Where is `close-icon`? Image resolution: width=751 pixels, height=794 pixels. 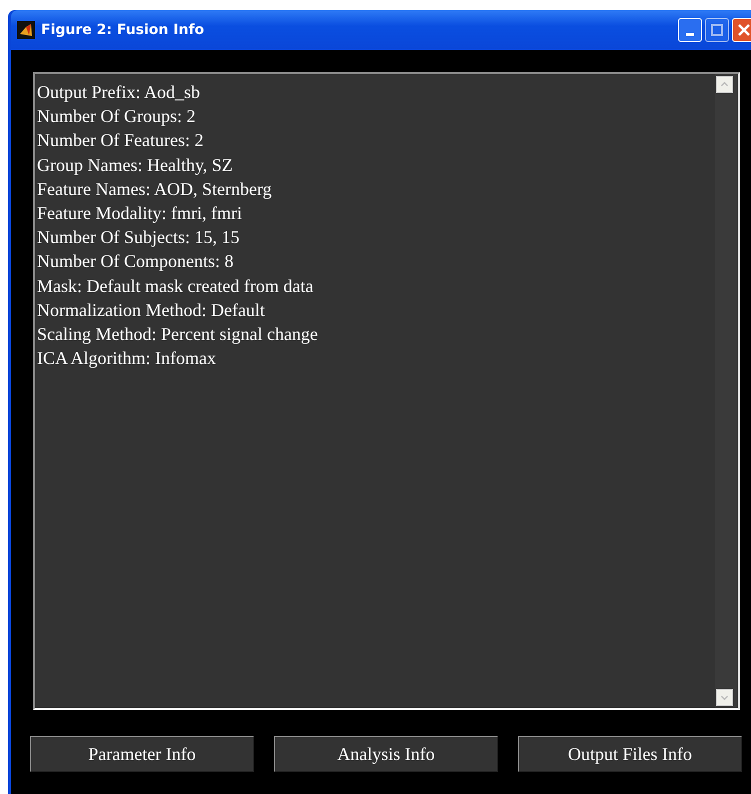 close-icon is located at coordinates (744, 30).